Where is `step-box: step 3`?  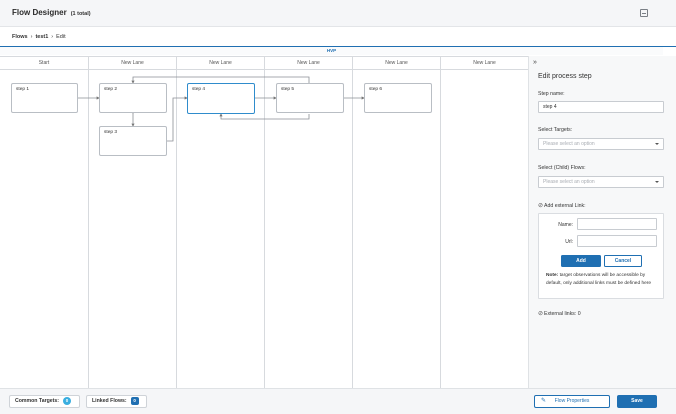
step-box: step 3 is located at coordinates (133, 141).